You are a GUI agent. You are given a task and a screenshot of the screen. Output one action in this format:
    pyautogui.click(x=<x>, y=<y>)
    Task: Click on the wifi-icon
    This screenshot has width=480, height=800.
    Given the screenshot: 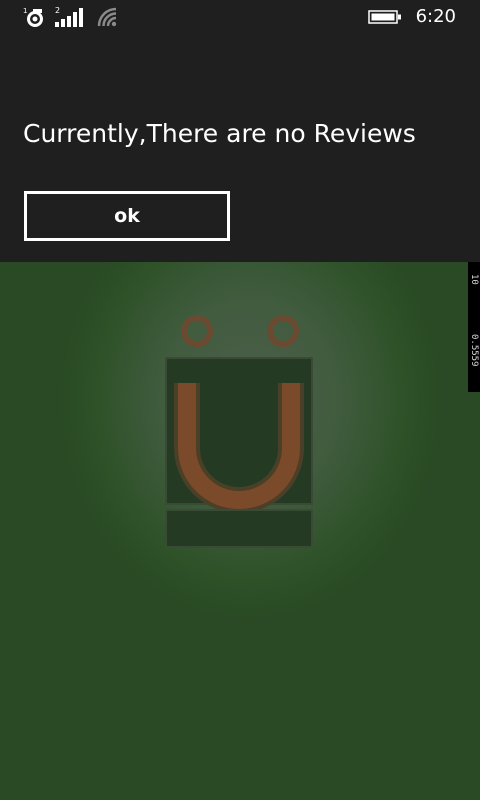 What is the action you would take?
    pyautogui.click(x=107, y=17)
    